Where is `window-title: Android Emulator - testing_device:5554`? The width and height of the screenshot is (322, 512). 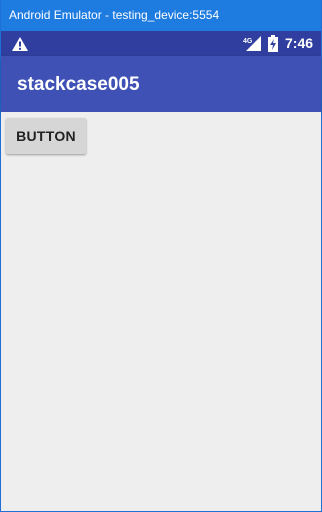
window-title: Android Emulator - testing_device:5554 is located at coordinates (114, 15).